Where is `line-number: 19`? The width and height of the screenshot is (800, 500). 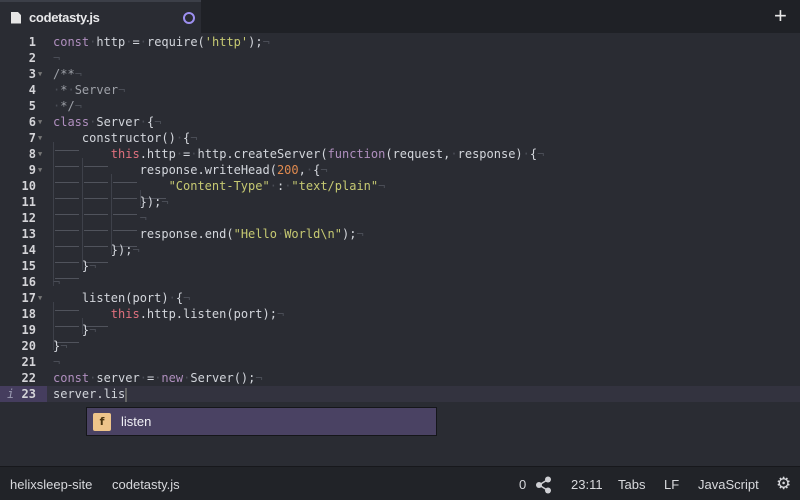 line-number: 19 is located at coordinates (23, 330).